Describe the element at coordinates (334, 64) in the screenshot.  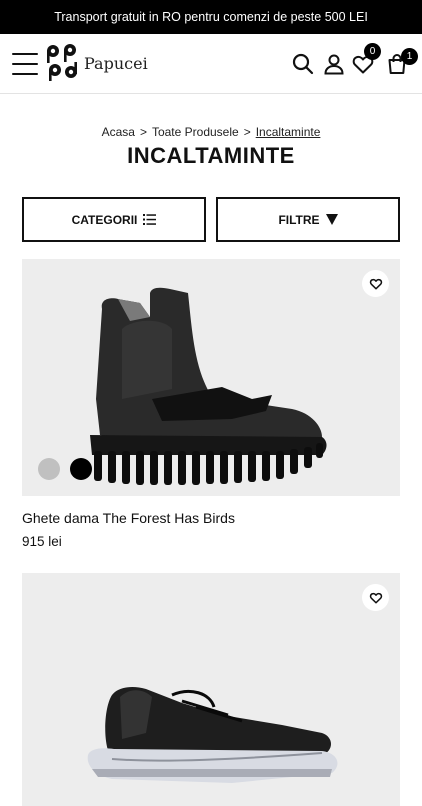
I see `user-icon` at that location.